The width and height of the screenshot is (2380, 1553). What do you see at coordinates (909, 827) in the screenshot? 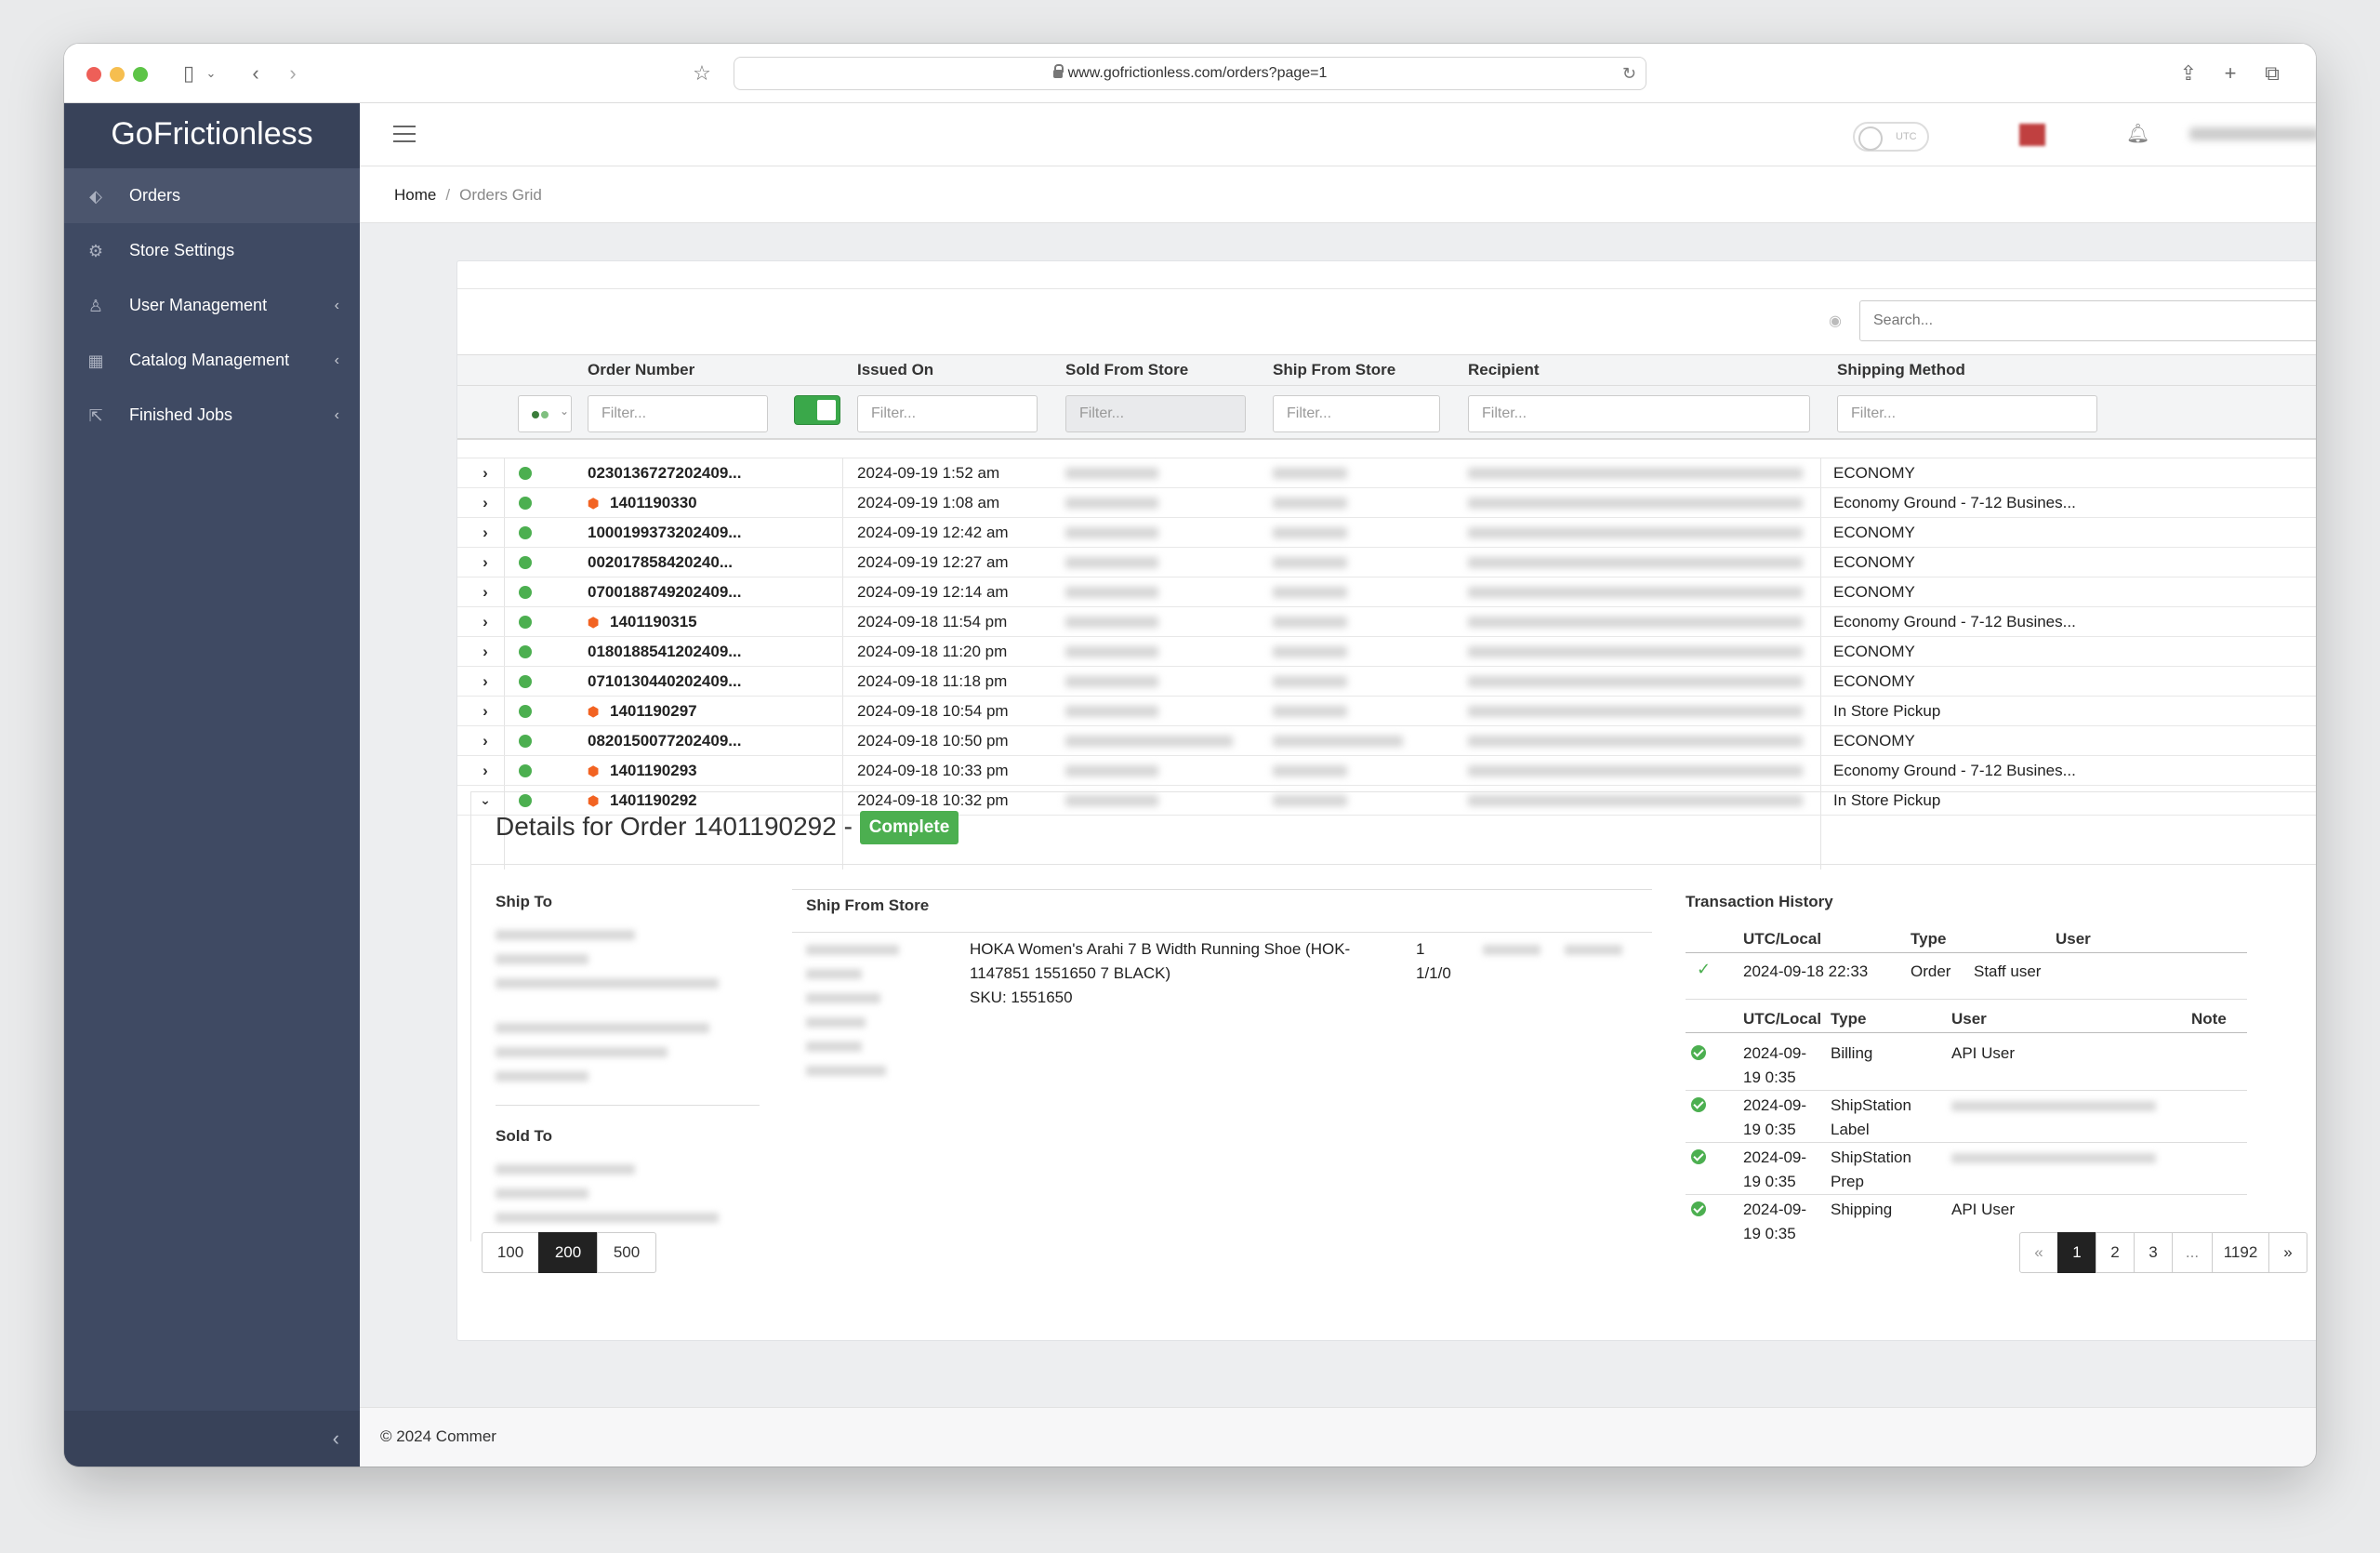
I see `status-badge: Complete` at bounding box center [909, 827].